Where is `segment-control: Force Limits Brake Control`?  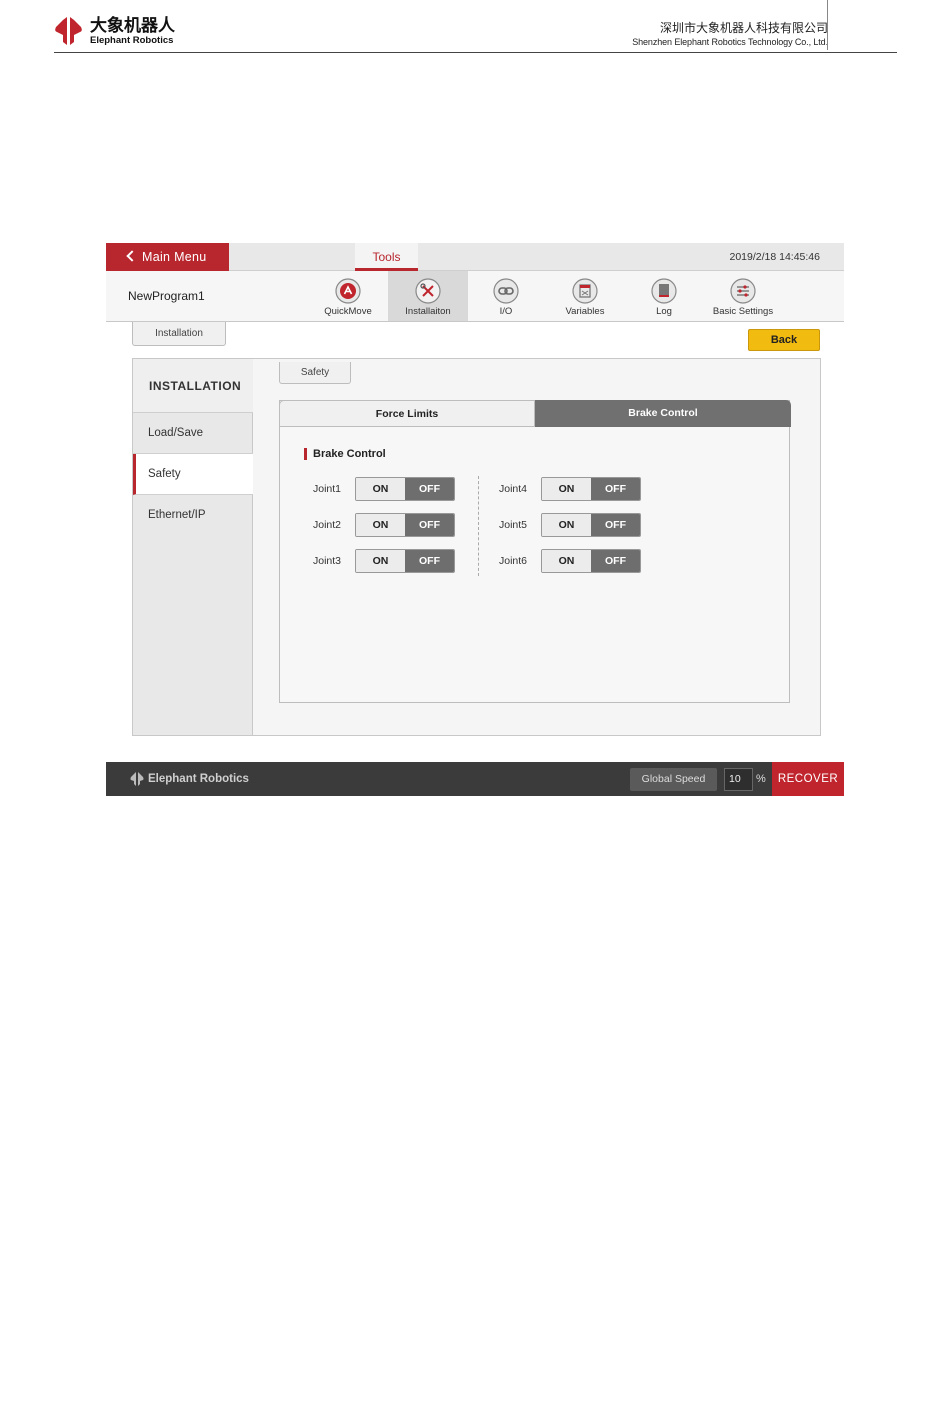 segment-control: Force Limits Brake Control is located at coordinates (535, 413).